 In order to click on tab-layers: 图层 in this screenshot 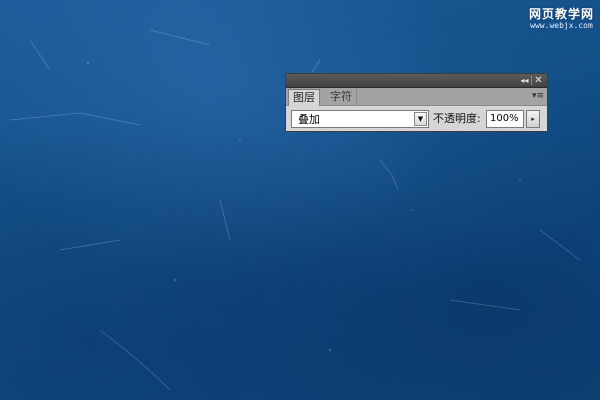, I will do `click(304, 97)`.